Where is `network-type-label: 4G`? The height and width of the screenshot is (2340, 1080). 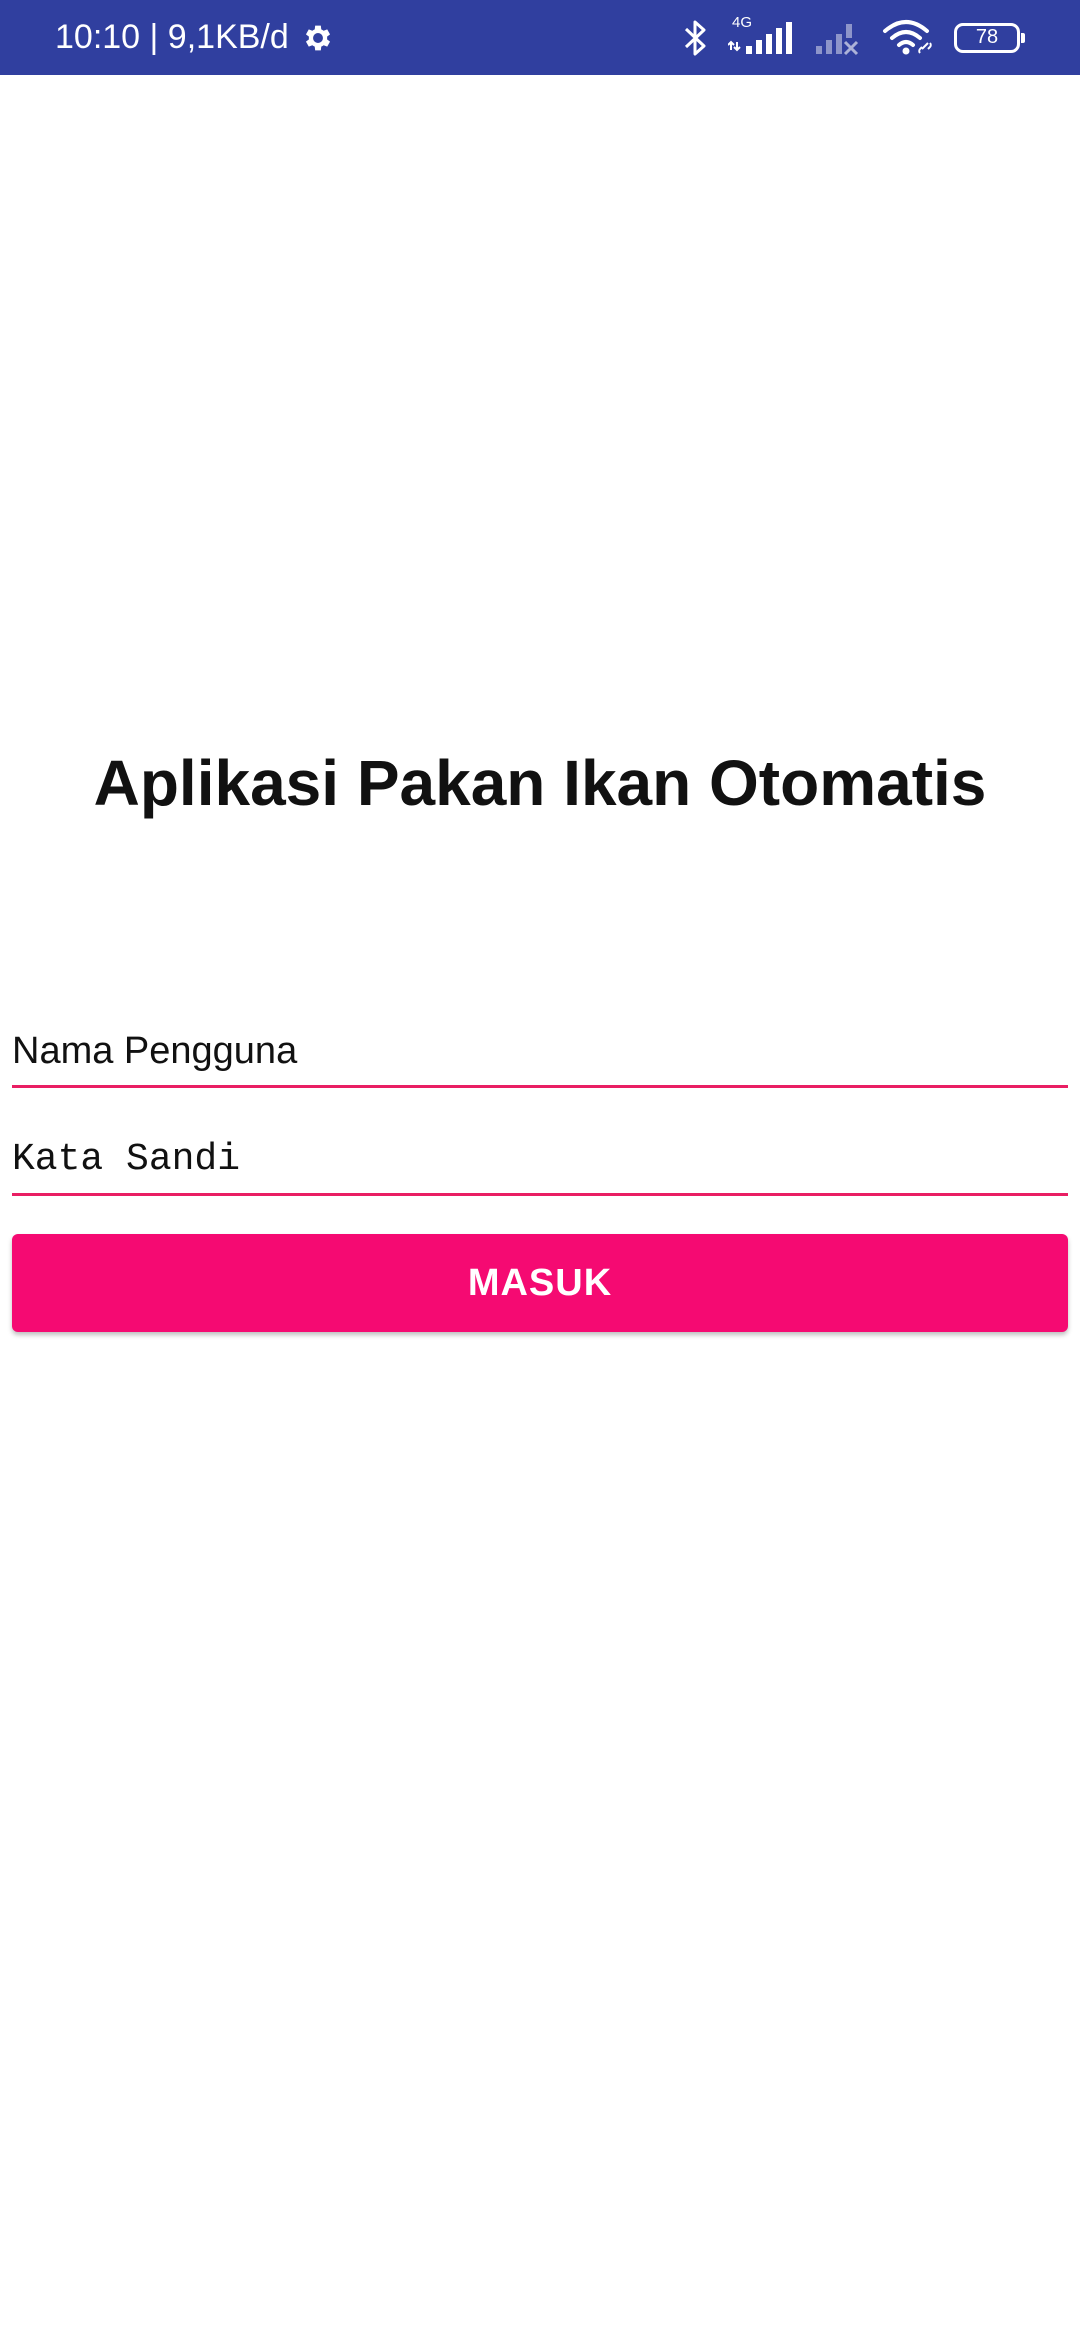
network-type-label: 4G is located at coordinates (742, 22).